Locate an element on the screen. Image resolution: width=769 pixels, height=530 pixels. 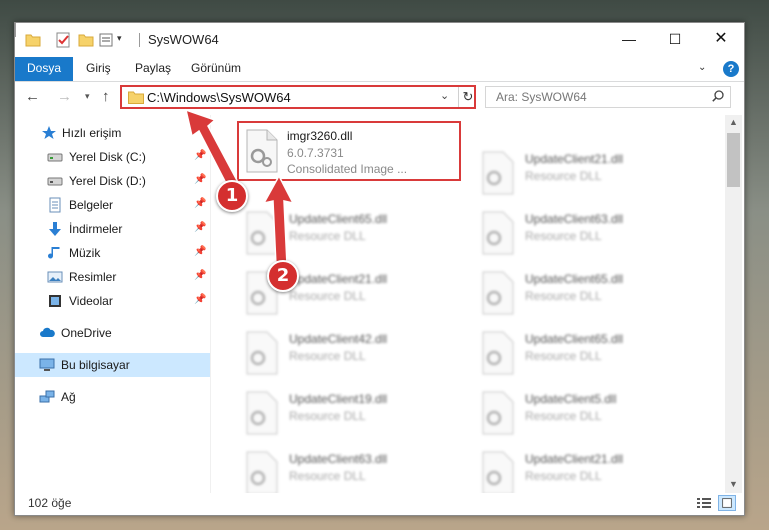
annotation-arrows is located at coordinates (239, 187).